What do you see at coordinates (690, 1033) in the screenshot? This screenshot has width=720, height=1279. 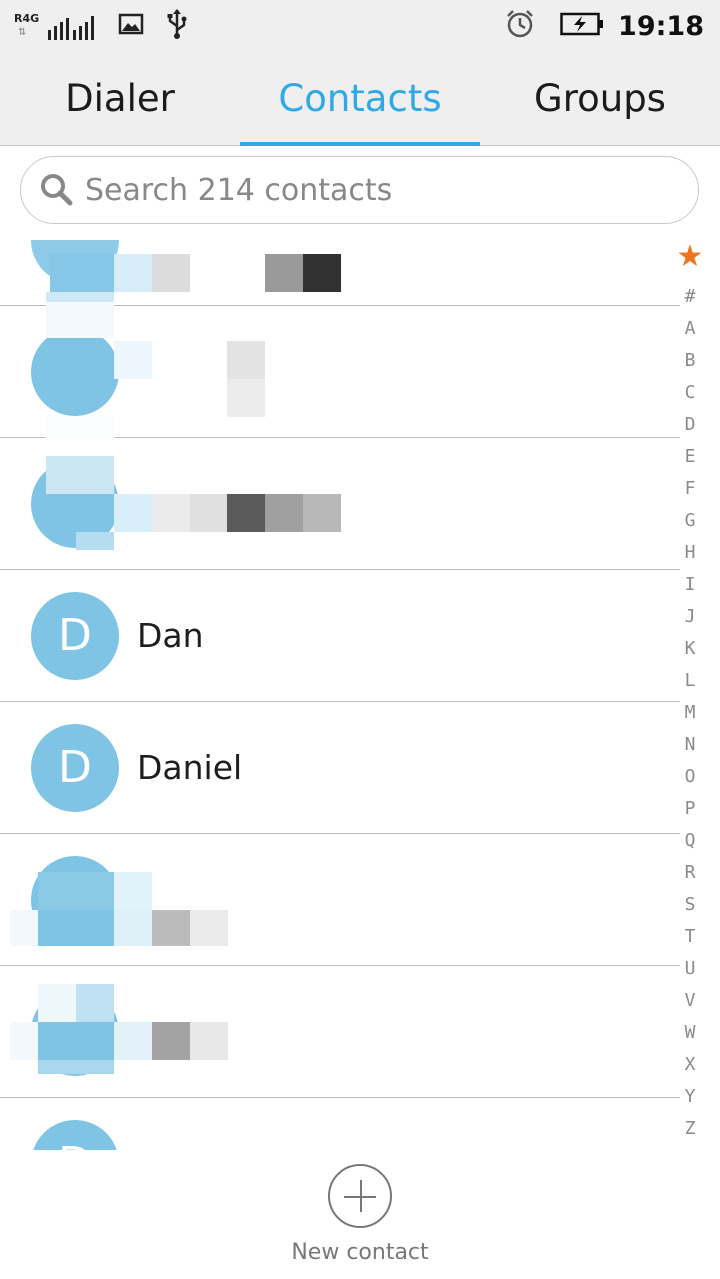 I see `index-letter: W` at bounding box center [690, 1033].